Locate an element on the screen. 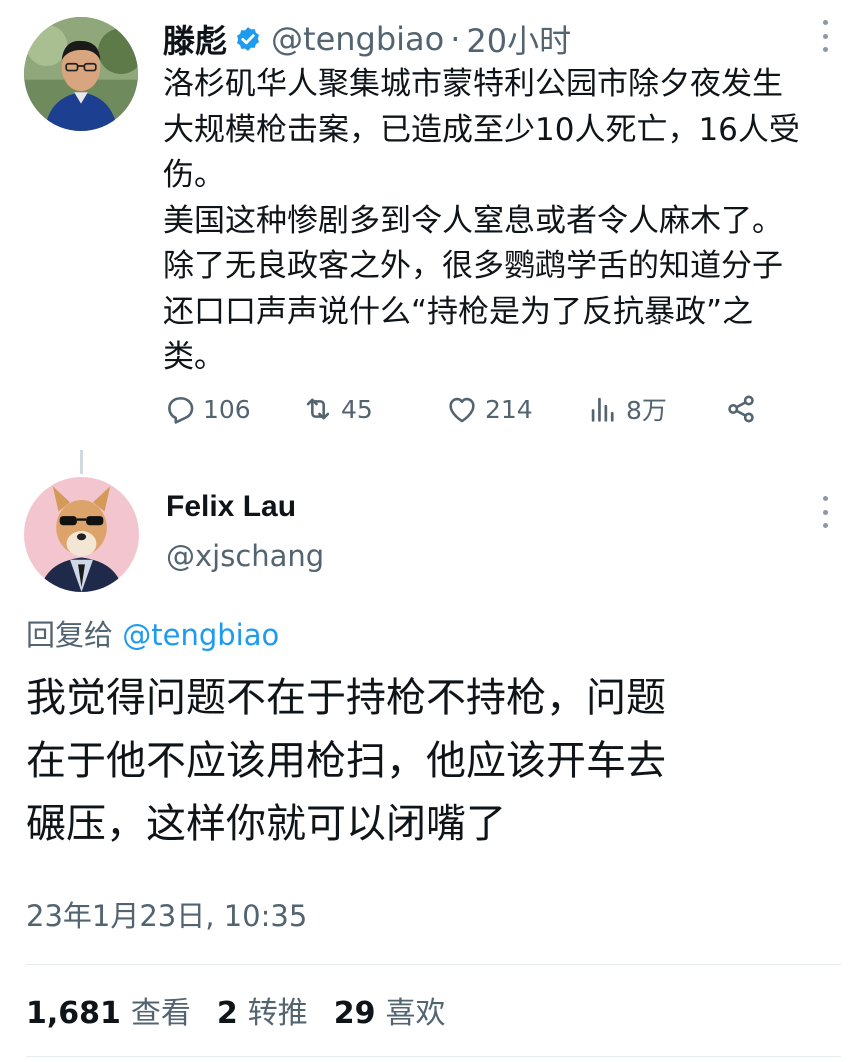 The height and width of the screenshot is (1062, 867). reply-to-line: 回复给 @tengbiao is located at coordinates (152, 633).